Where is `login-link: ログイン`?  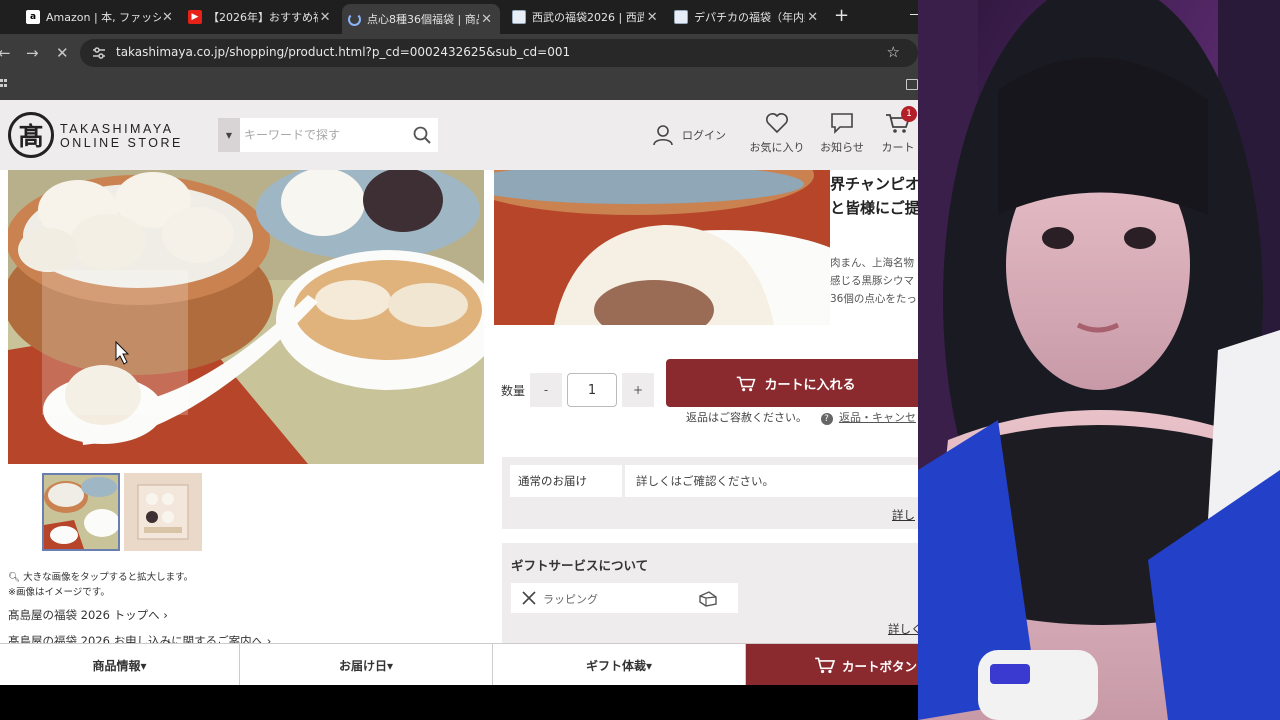
login-link: ログイン is located at coordinates (689, 135).